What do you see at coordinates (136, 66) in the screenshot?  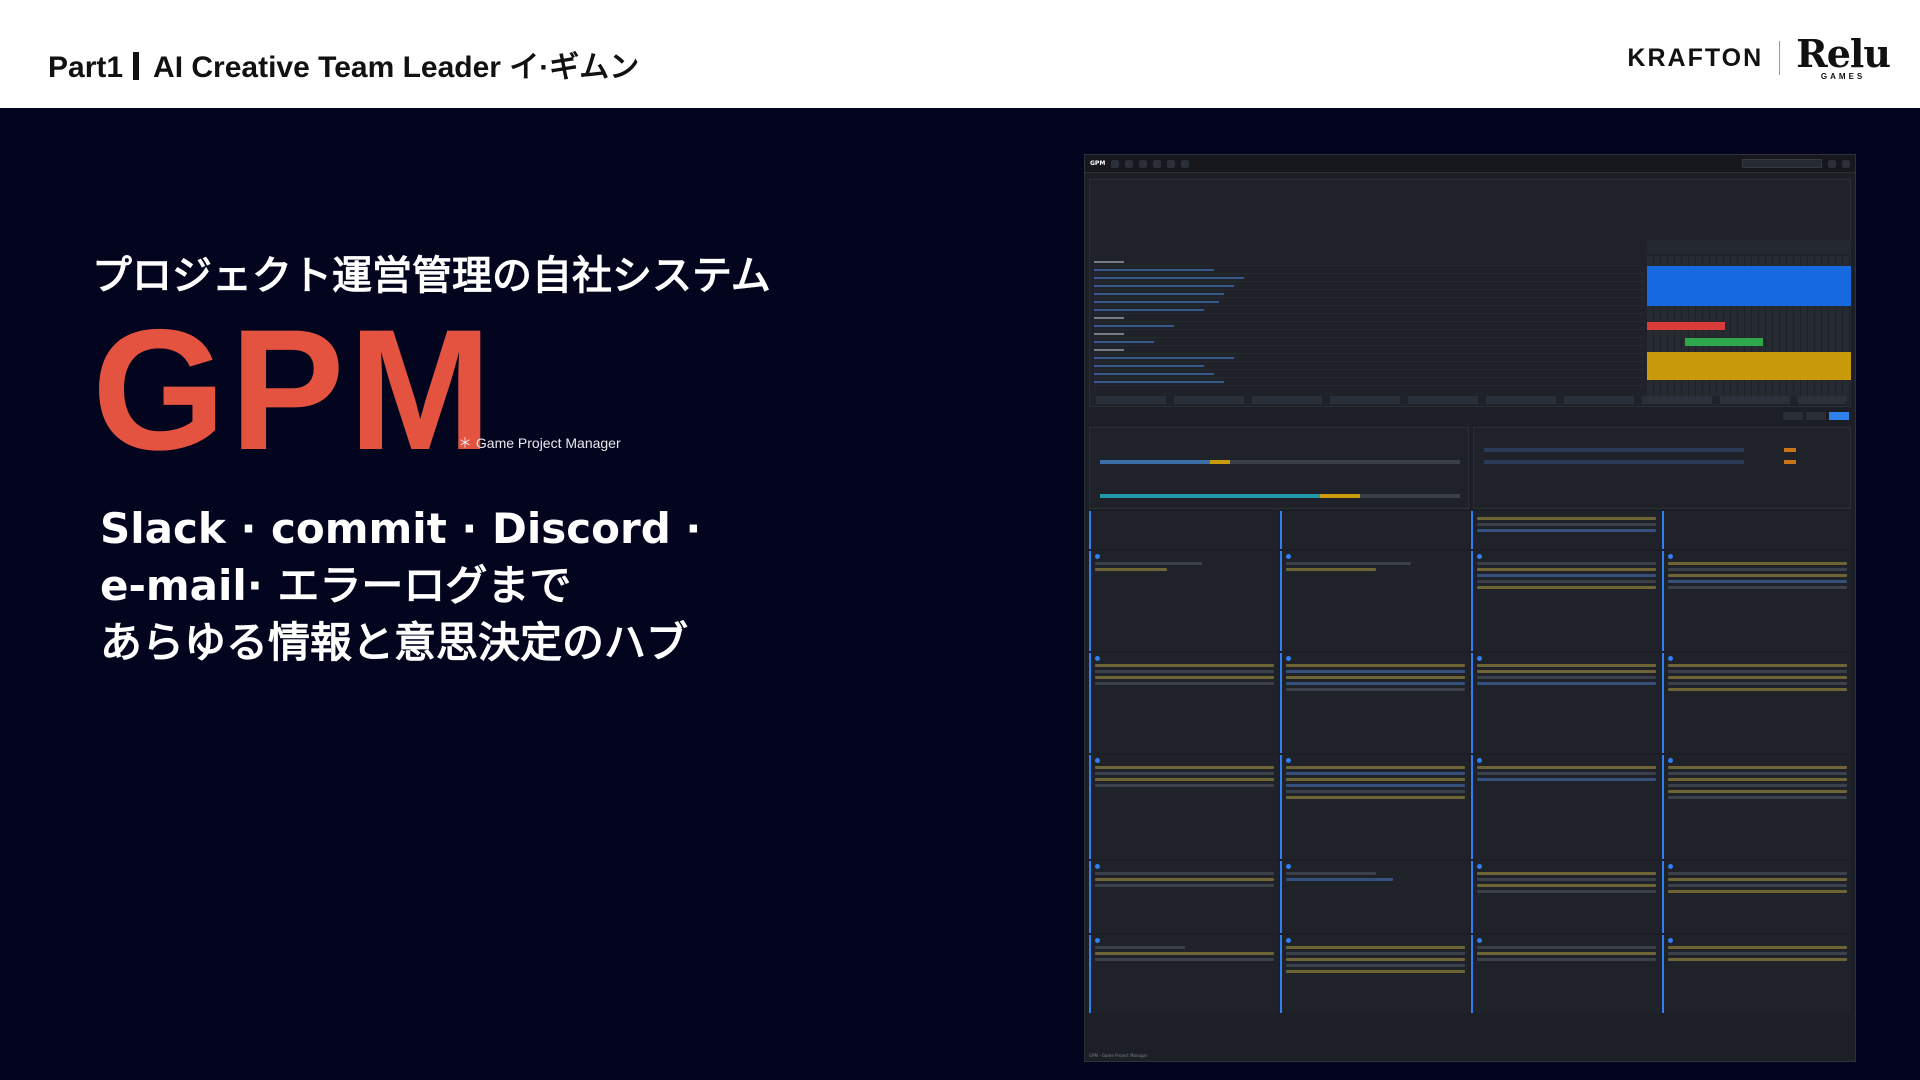 I see `heading-divider` at bounding box center [136, 66].